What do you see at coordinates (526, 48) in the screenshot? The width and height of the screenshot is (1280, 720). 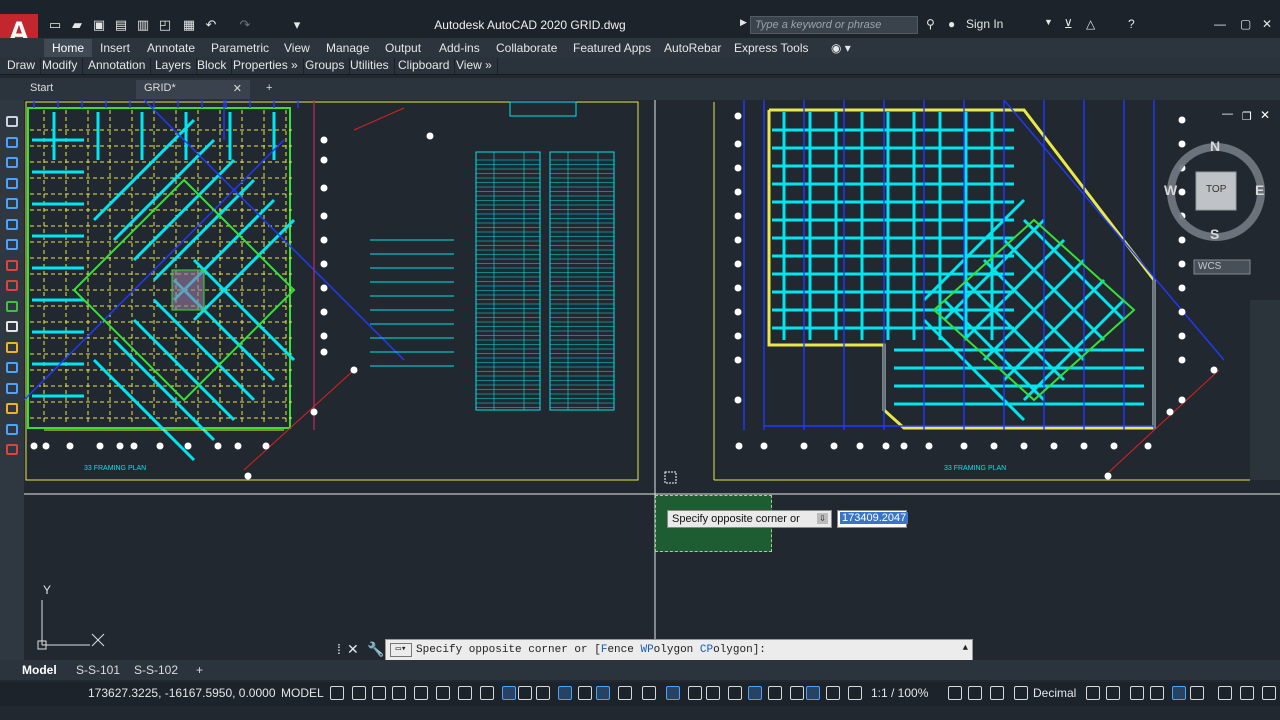 I see `ribbon-tab-collaborate: Collaborate` at bounding box center [526, 48].